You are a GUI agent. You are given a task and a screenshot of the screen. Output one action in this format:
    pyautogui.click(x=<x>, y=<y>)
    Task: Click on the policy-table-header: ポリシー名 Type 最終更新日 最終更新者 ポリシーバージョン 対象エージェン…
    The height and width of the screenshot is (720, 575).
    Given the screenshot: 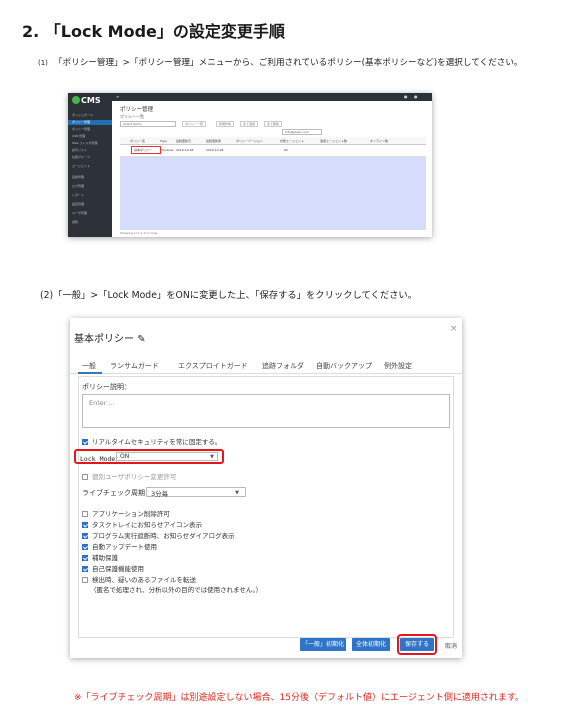 What is the action you would take?
    pyautogui.click(x=273, y=141)
    